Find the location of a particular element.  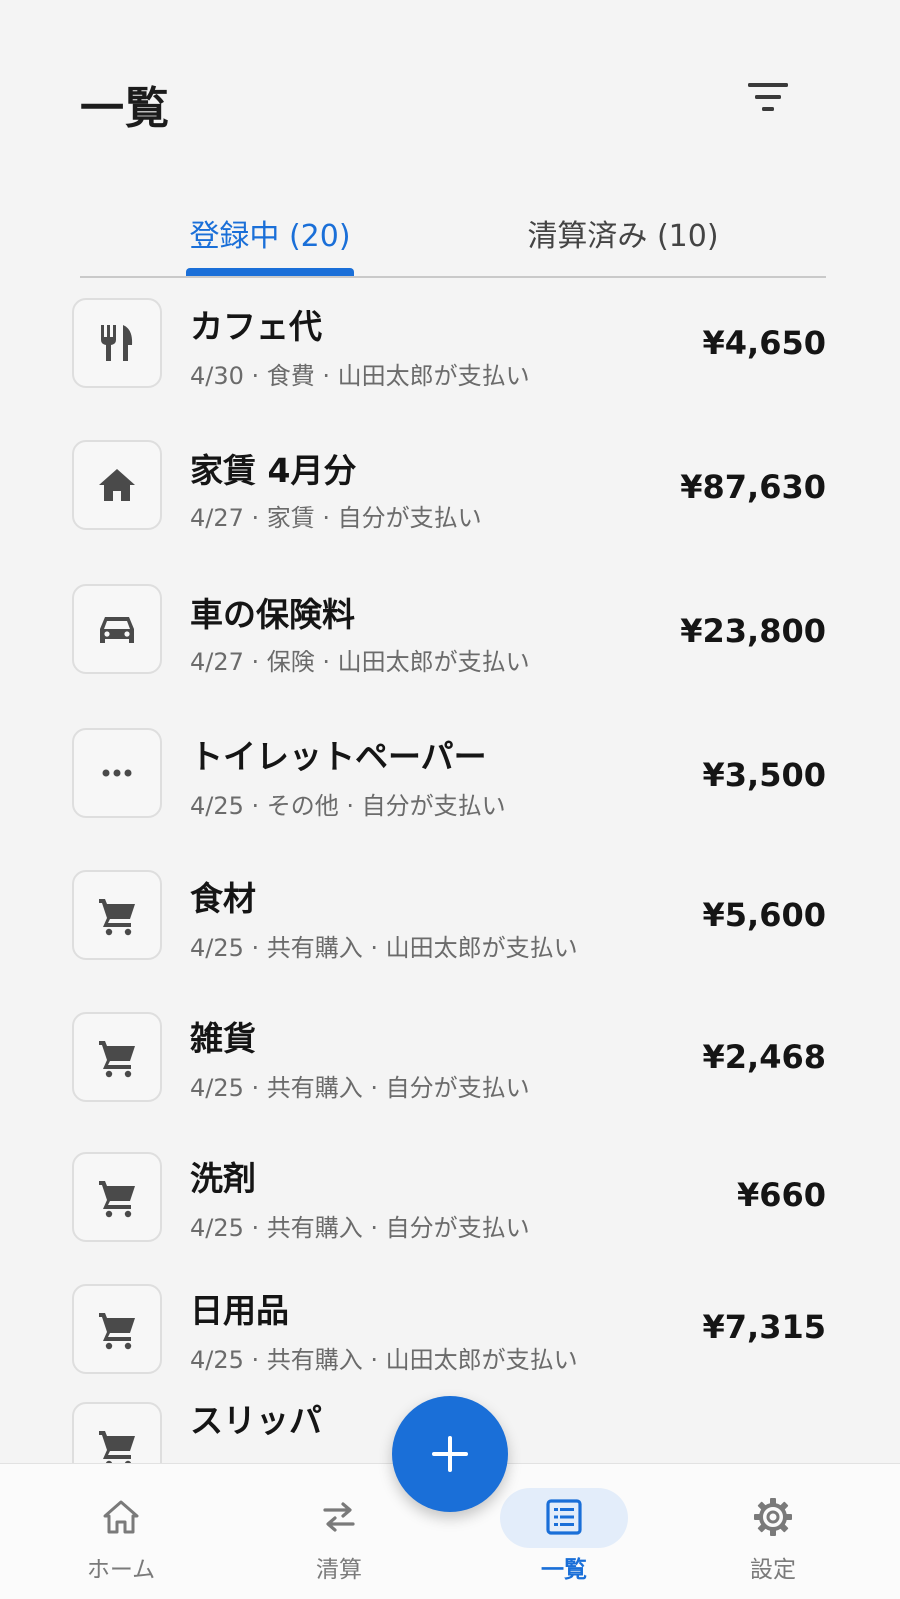

cutlery-icon is located at coordinates (117, 343).